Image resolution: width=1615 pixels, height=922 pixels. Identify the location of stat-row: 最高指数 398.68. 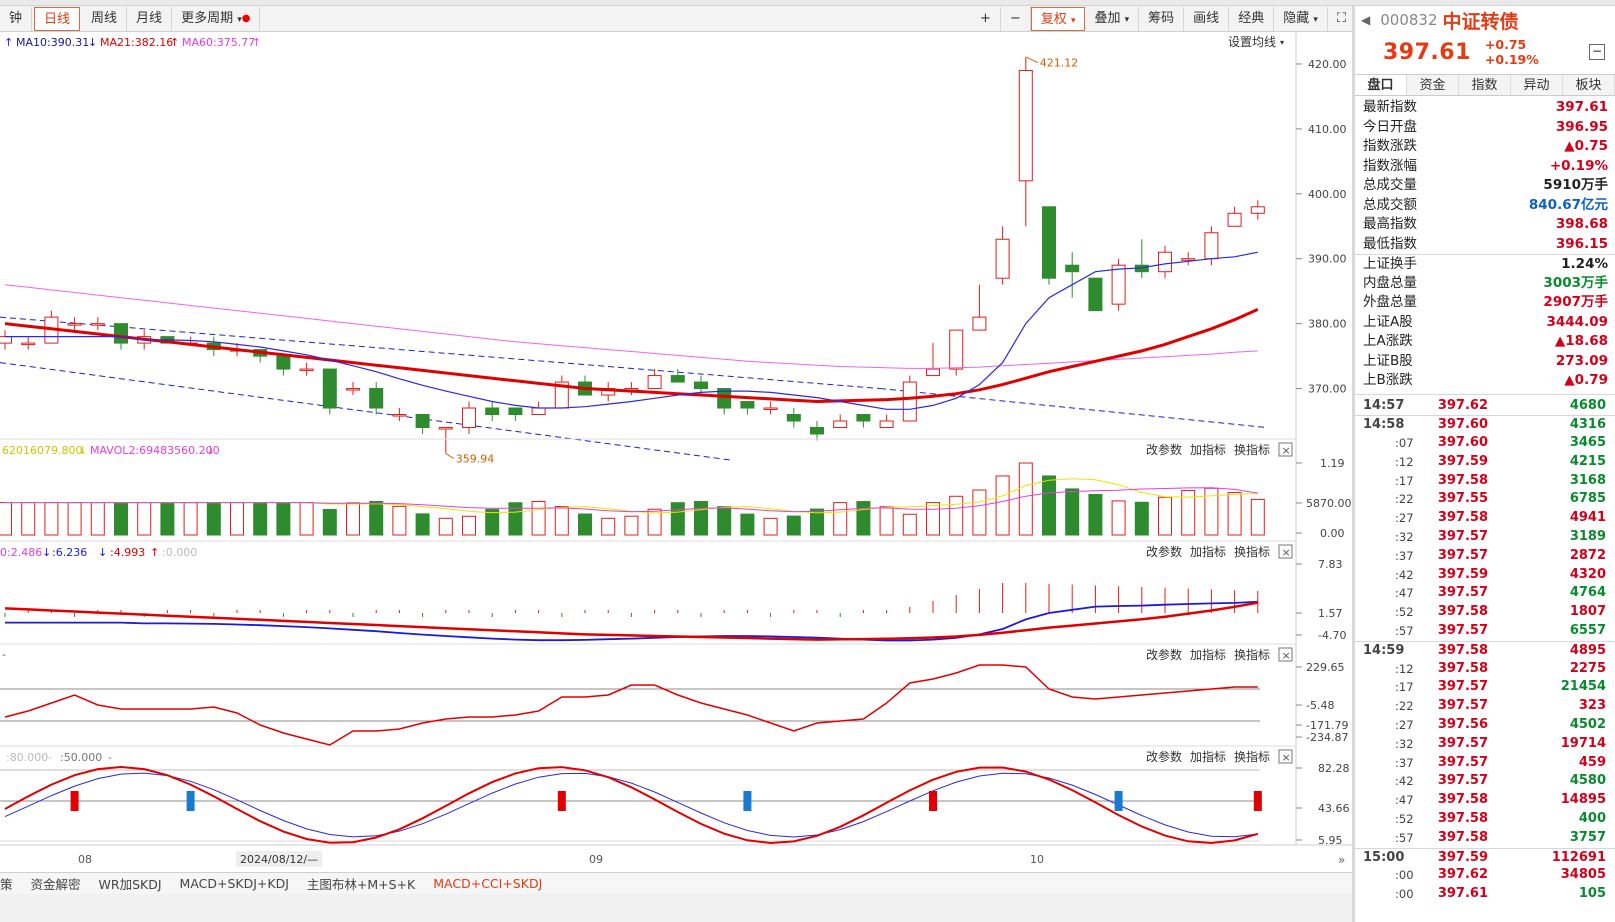
(1485, 225).